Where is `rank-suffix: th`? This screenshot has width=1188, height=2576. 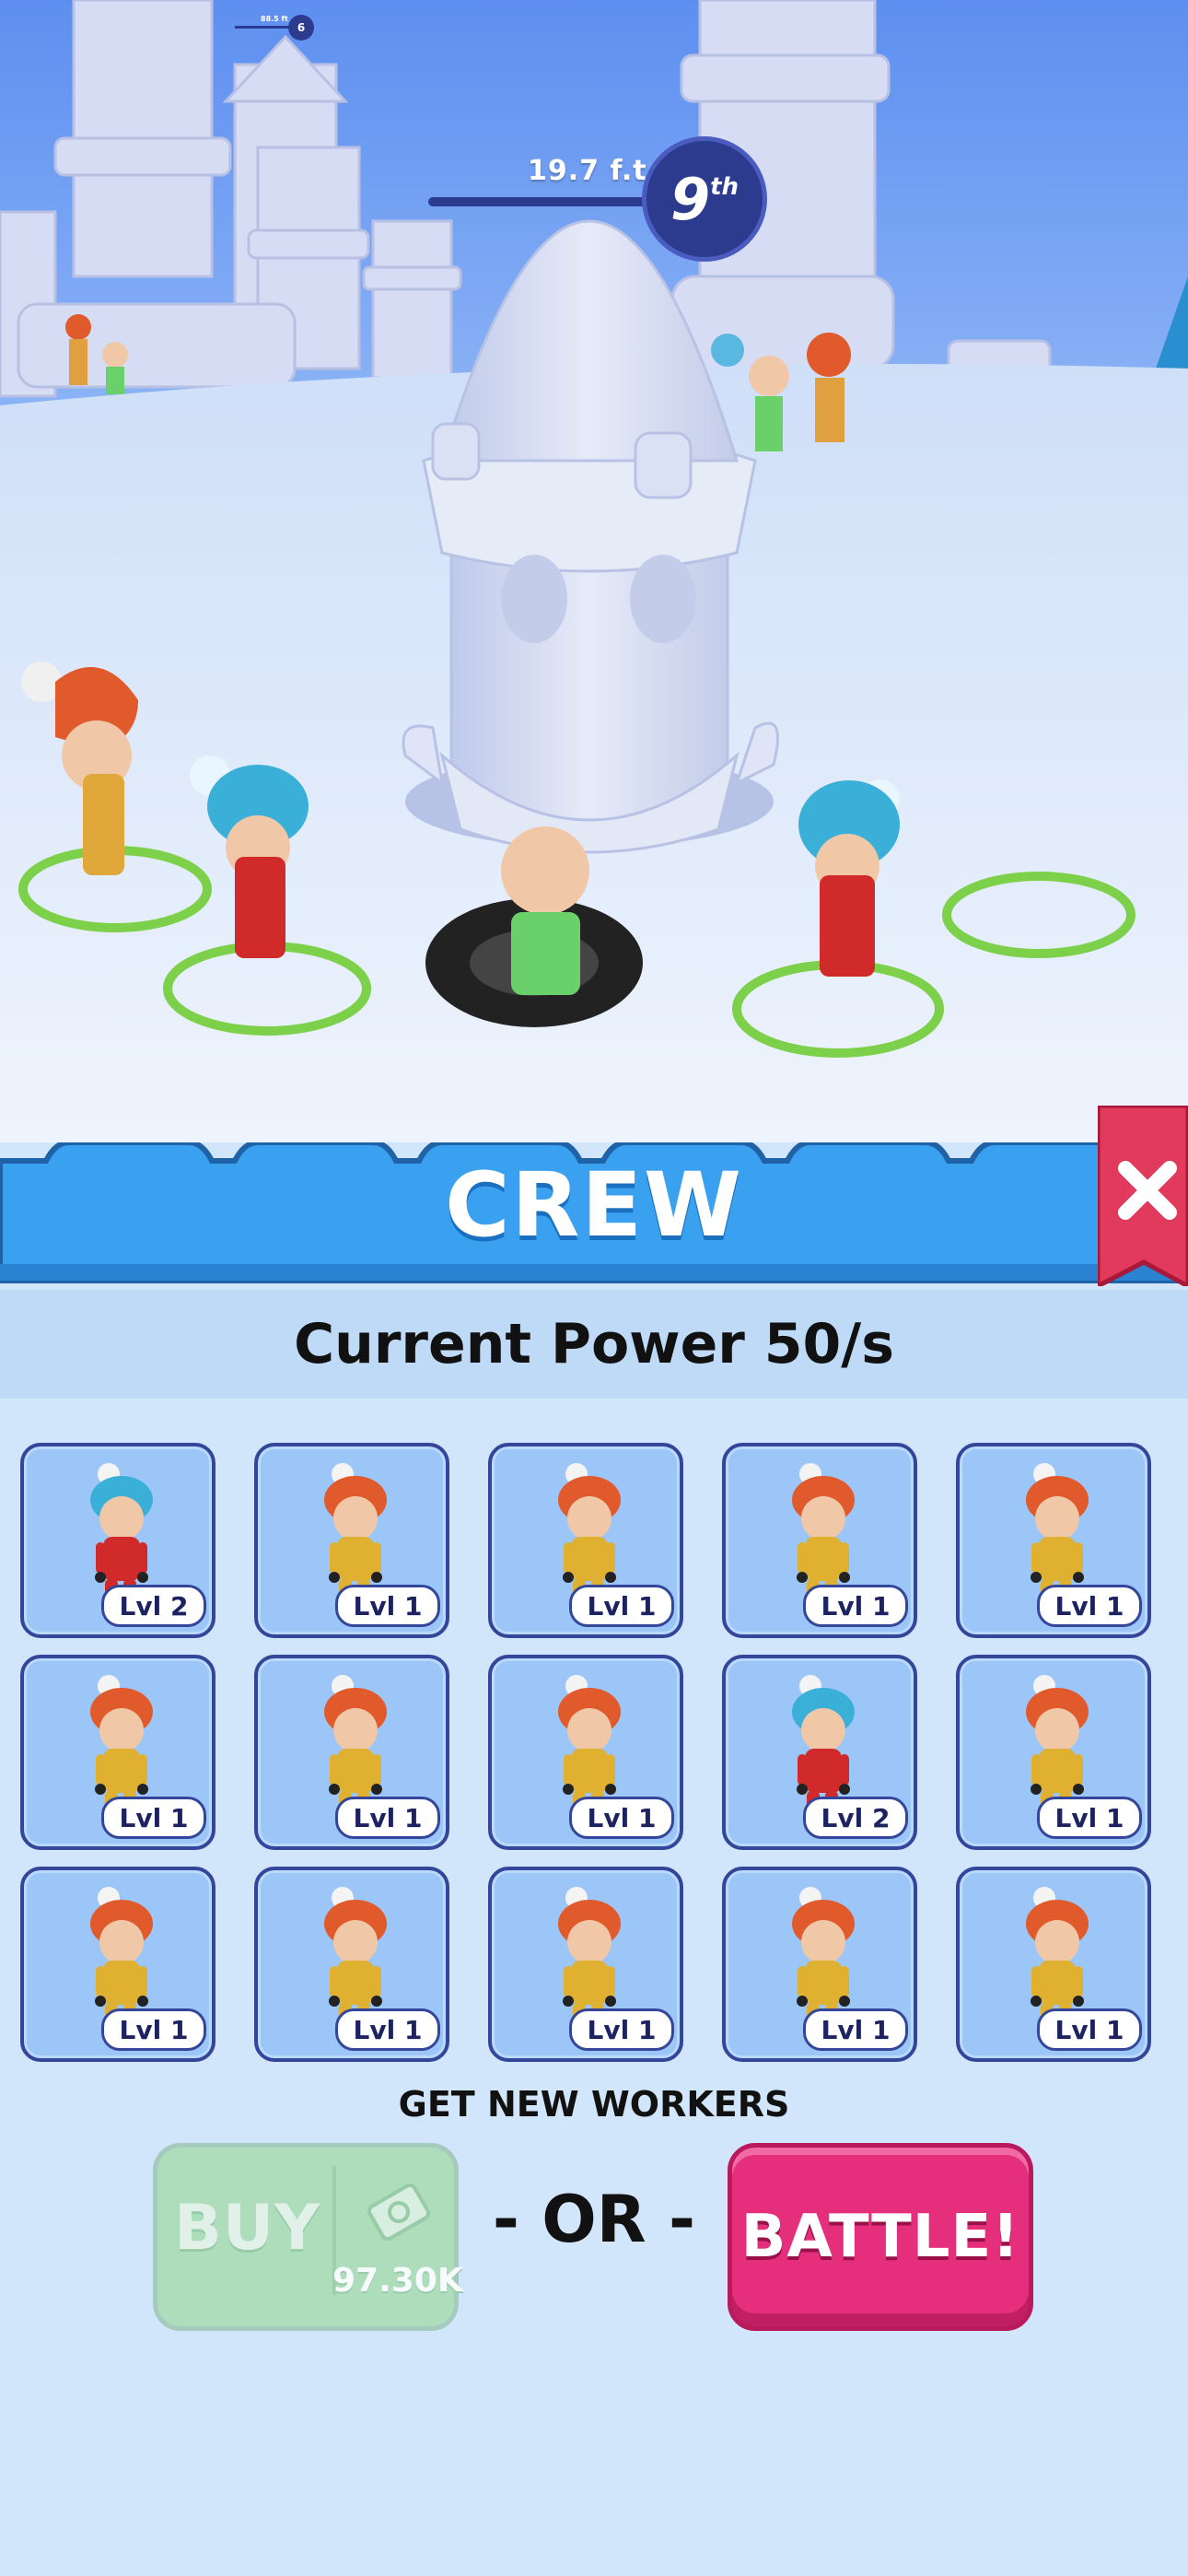 rank-suffix: th is located at coordinates (725, 187).